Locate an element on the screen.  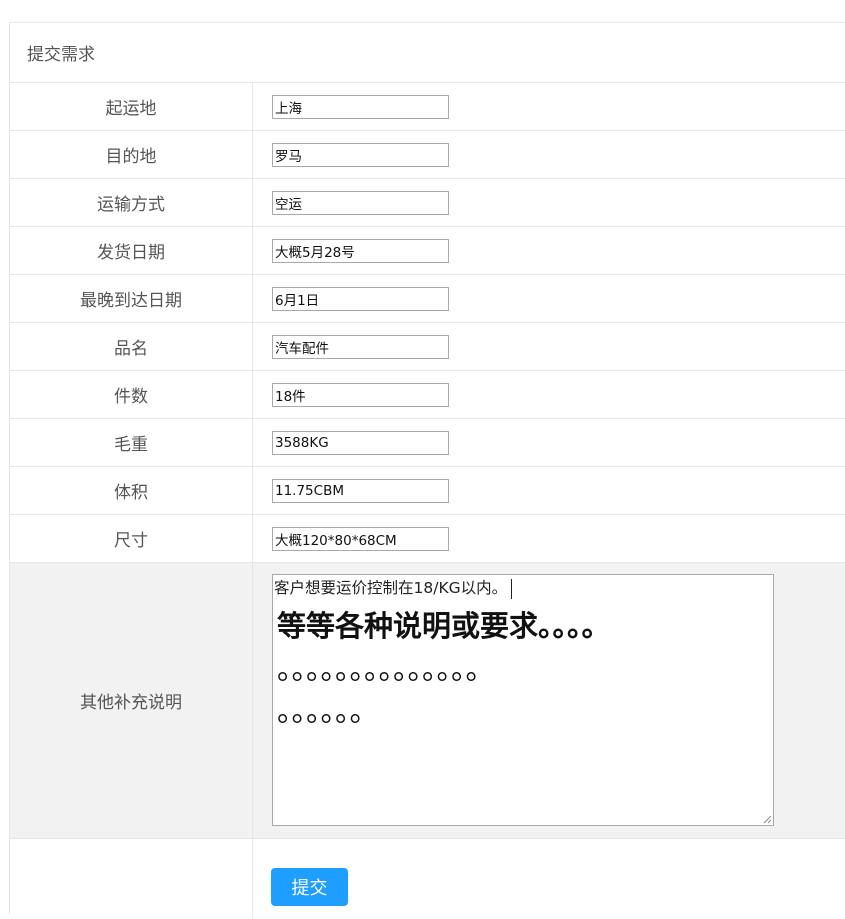
notes-line-4: 。。。。。。 is located at coordinates (328, 711).